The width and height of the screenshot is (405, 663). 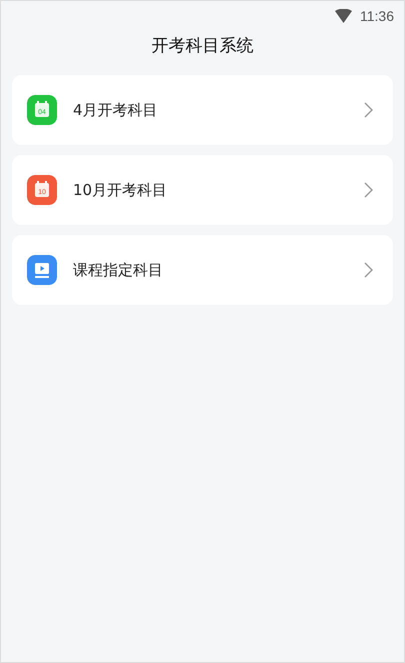 What do you see at coordinates (343, 16) in the screenshot?
I see `wifi-icon` at bounding box center [343, 16].